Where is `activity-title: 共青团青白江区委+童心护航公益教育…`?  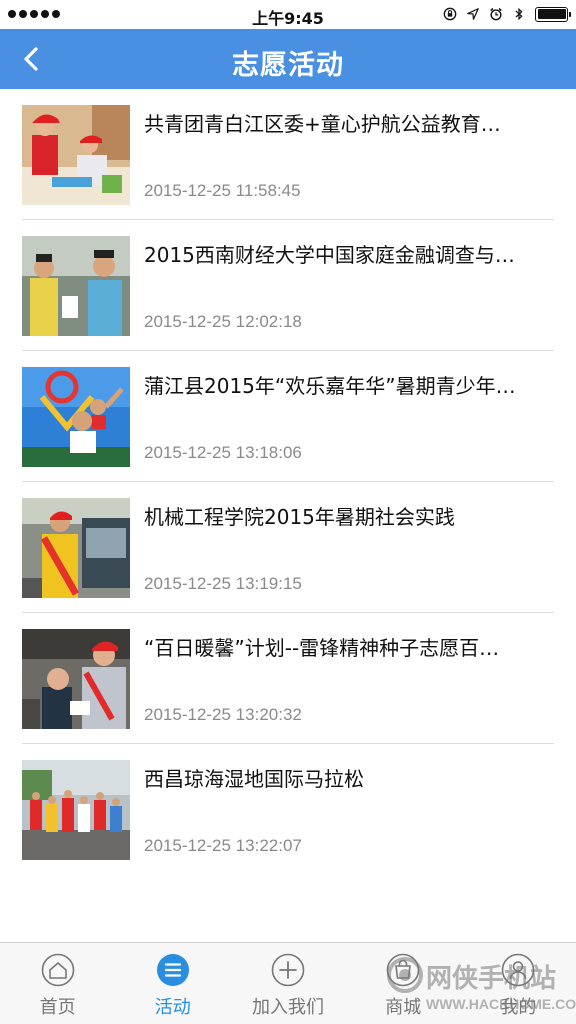
activity-title: 共青团青白江区委+童心护航公益教育… is located at coordinates (322, 124).